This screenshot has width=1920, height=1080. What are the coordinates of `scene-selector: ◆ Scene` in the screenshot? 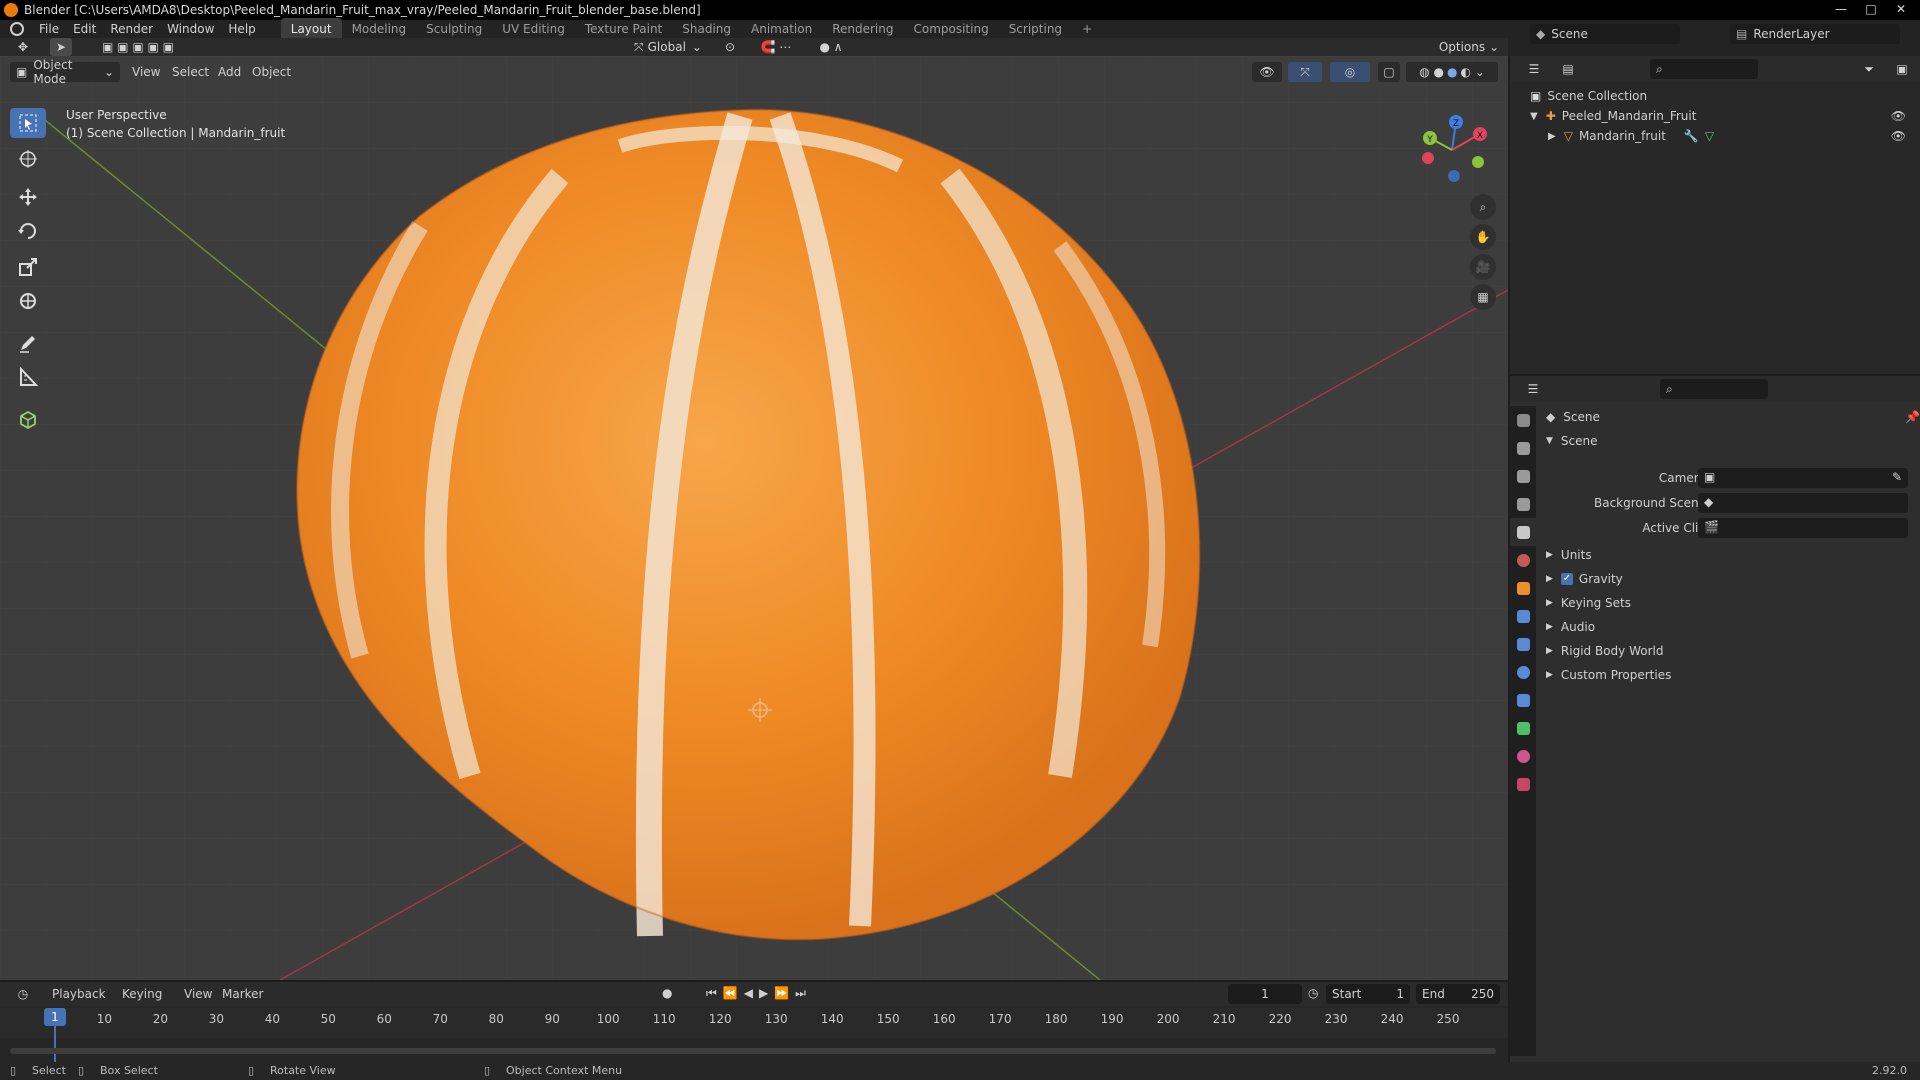 It's located at (1605, 34).